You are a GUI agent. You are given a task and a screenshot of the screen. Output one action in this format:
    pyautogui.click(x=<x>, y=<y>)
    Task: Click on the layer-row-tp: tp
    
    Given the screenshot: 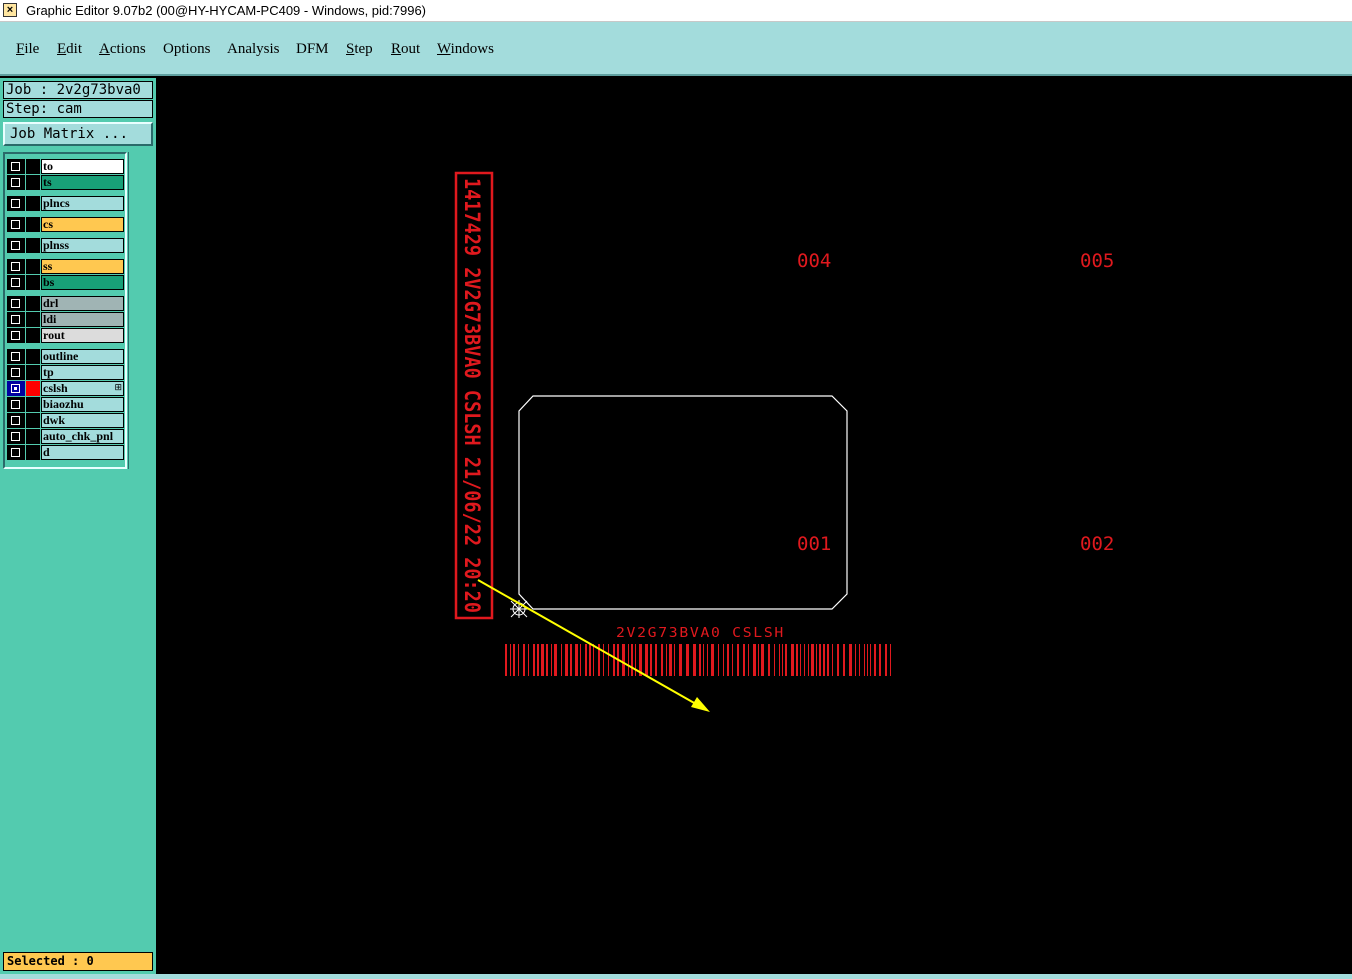 What is the action you would take?
    pyautogui.click(x=65, y=372)
    